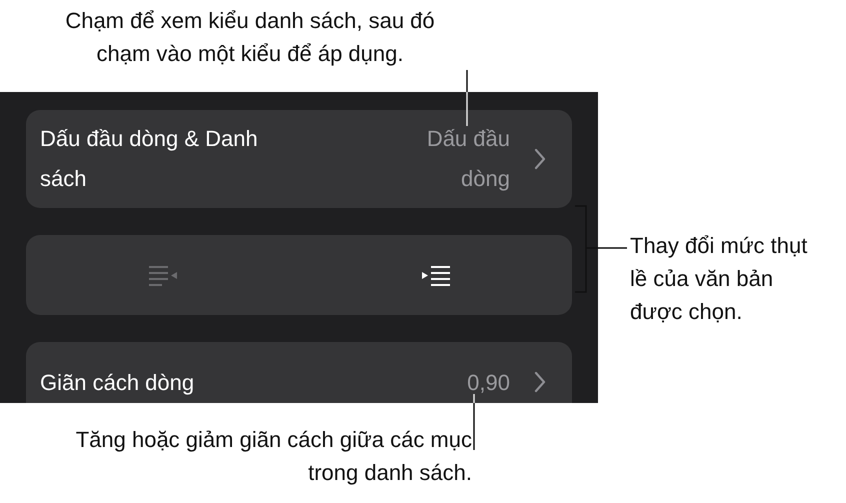  What do you see at coordinates (299, 372) in the screenshot?
I see `line-spacing-row: Giãn cách dòng 0,90` at bounding box center [299, 372].